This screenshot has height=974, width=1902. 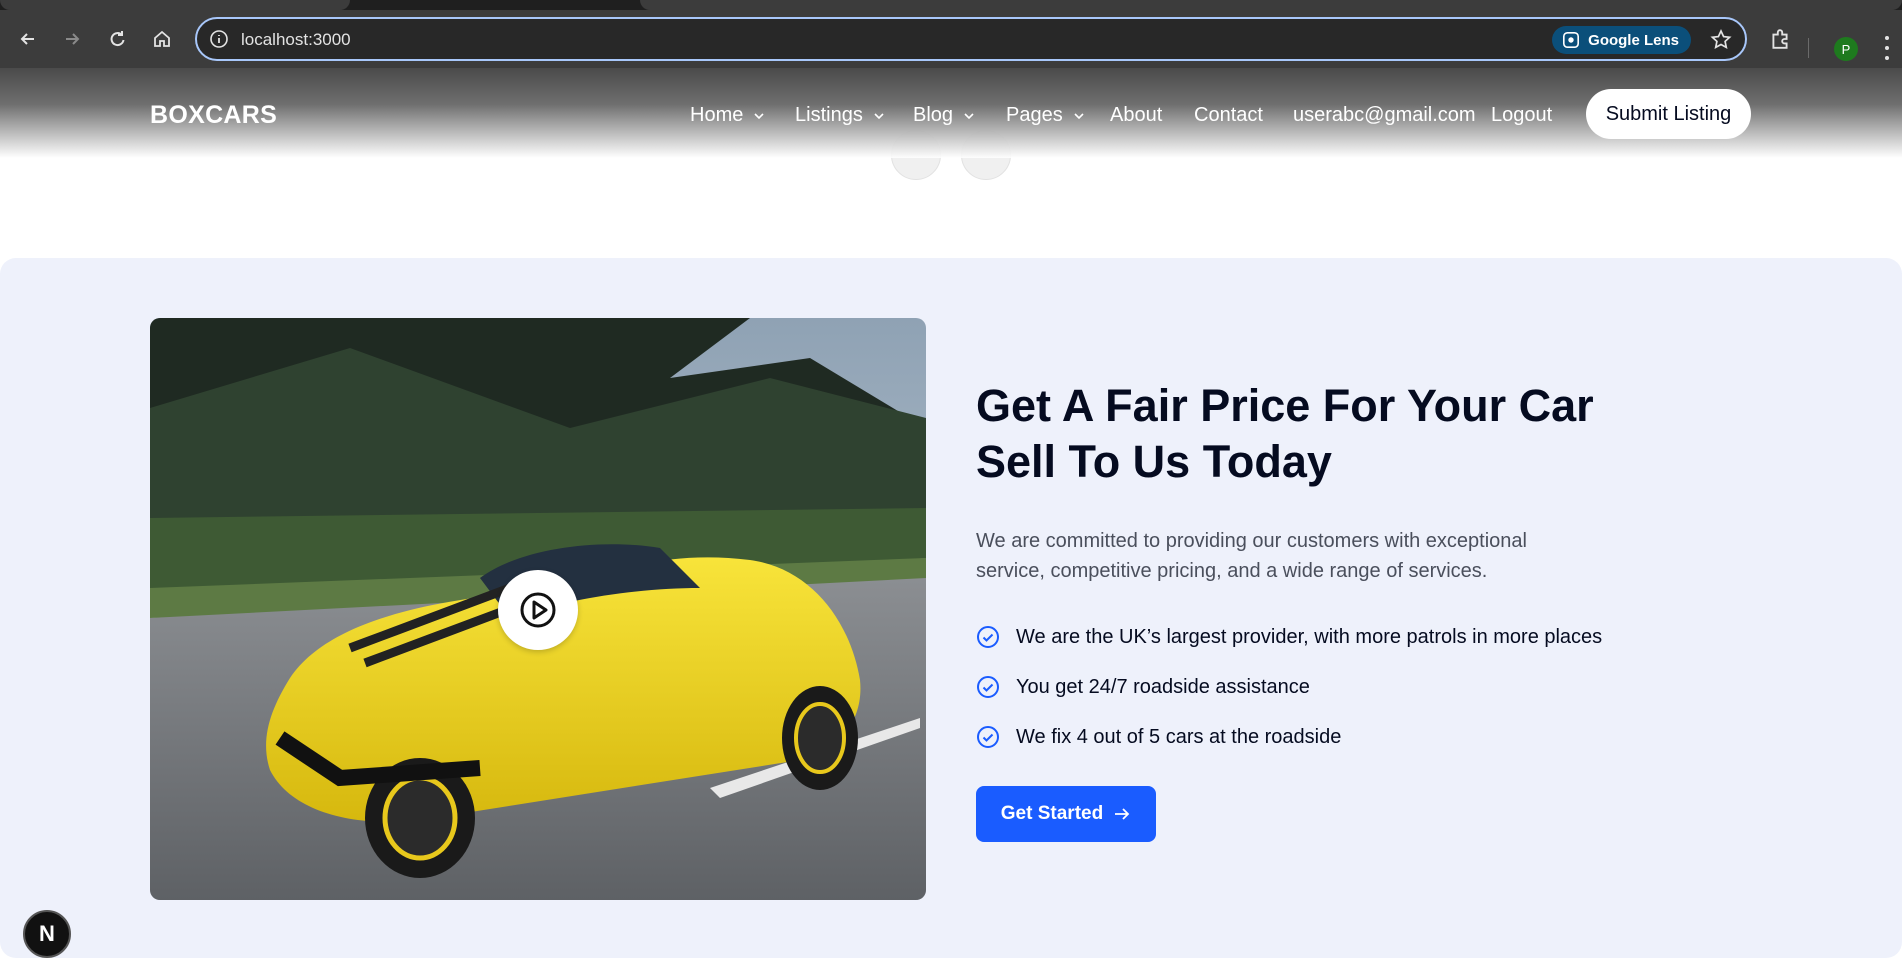 I want to click on profile-avatar: P, so click(x=1846, y=49).